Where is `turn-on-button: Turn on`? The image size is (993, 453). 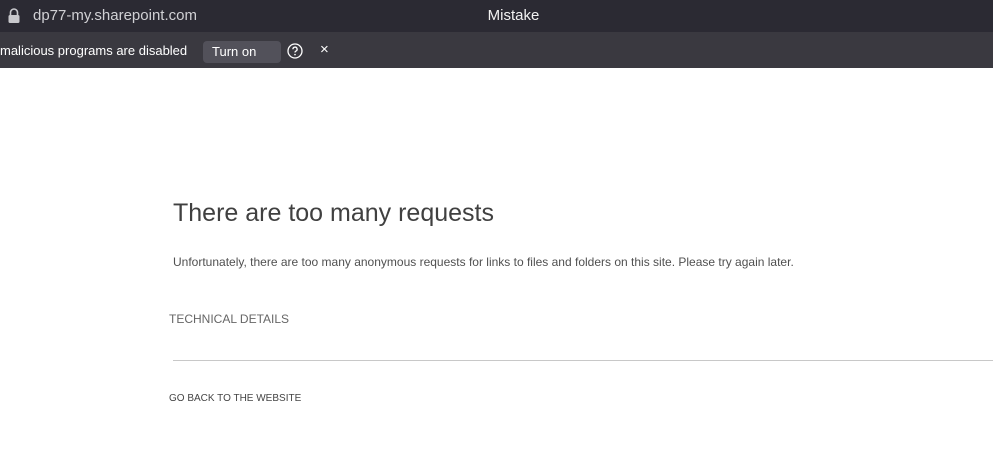
turn-on-button: Turn on is located at coordinates (242, 52).